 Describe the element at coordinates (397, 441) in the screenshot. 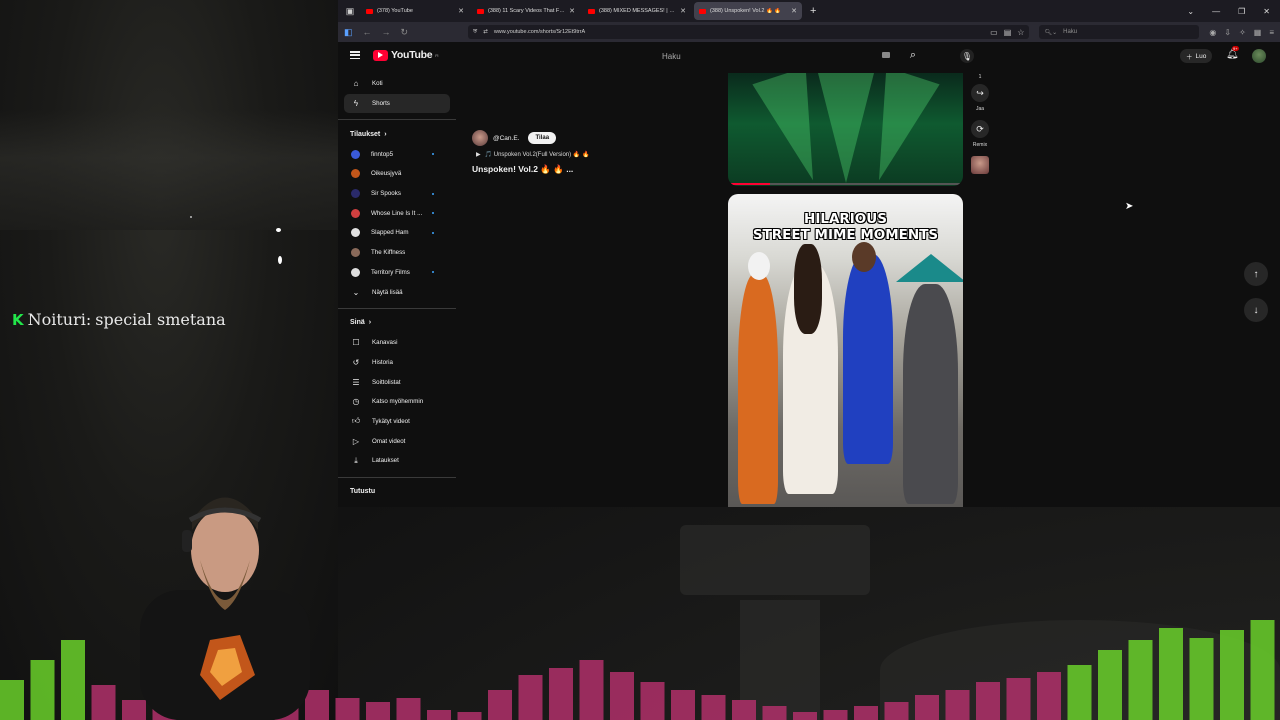

I see `sidebar-item-my-videos: ▷ Omat videot` at that location.